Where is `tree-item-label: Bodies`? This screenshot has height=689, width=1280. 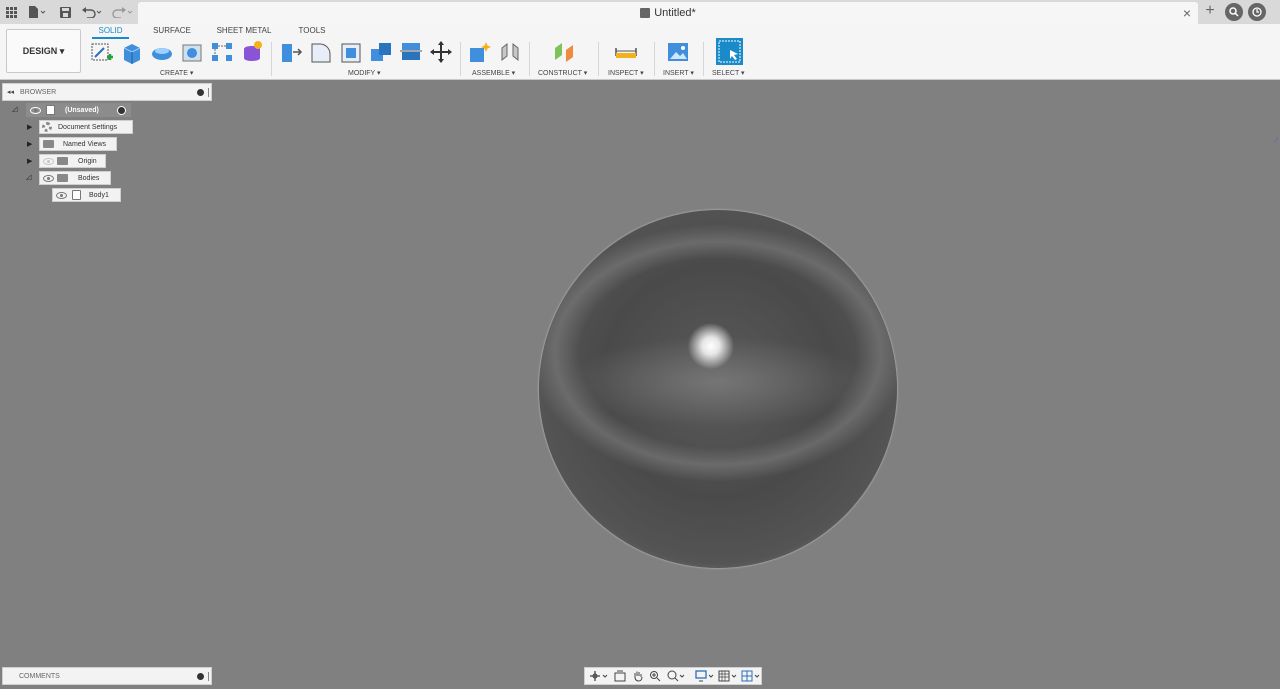 tree-item-label: Bodies is located at coordinates (89, 178).